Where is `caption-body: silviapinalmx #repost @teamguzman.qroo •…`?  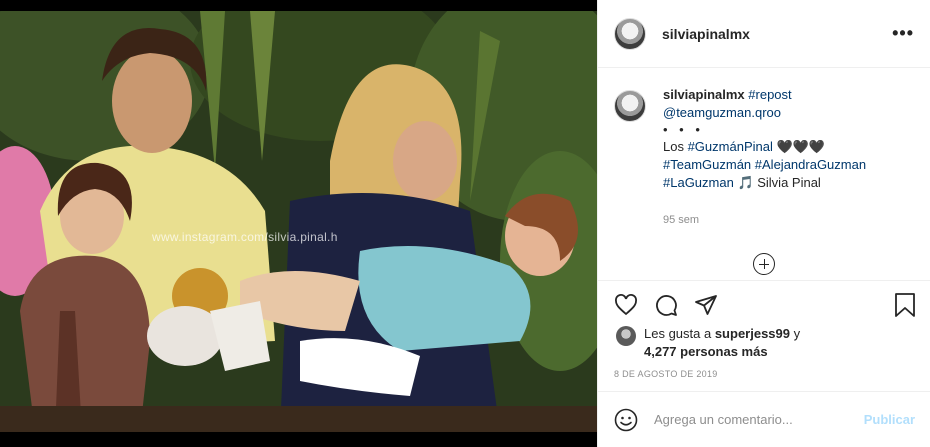
caption-body: silviapinalmx #repost @teamguzman.qroo •… is located at coordinates (764, 139).